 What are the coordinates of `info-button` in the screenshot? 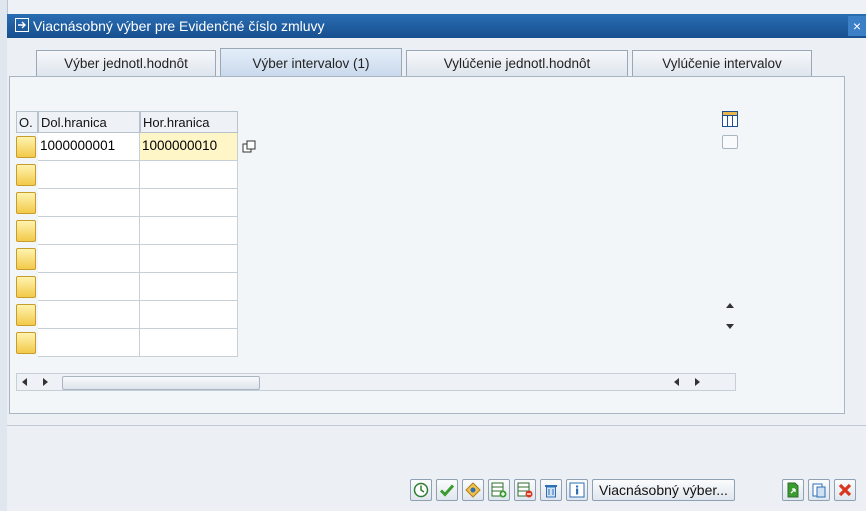 It's located at (577, 490).